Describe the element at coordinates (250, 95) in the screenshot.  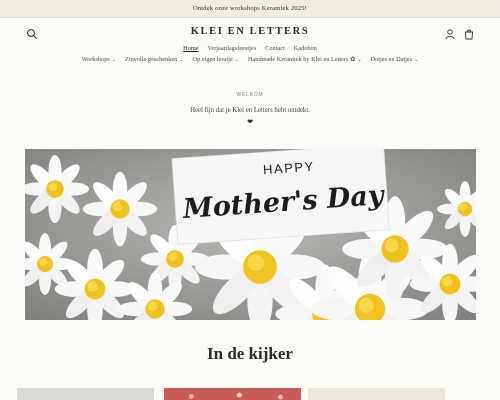
I see `welcome-eyebrow: WELKOM` at that location.